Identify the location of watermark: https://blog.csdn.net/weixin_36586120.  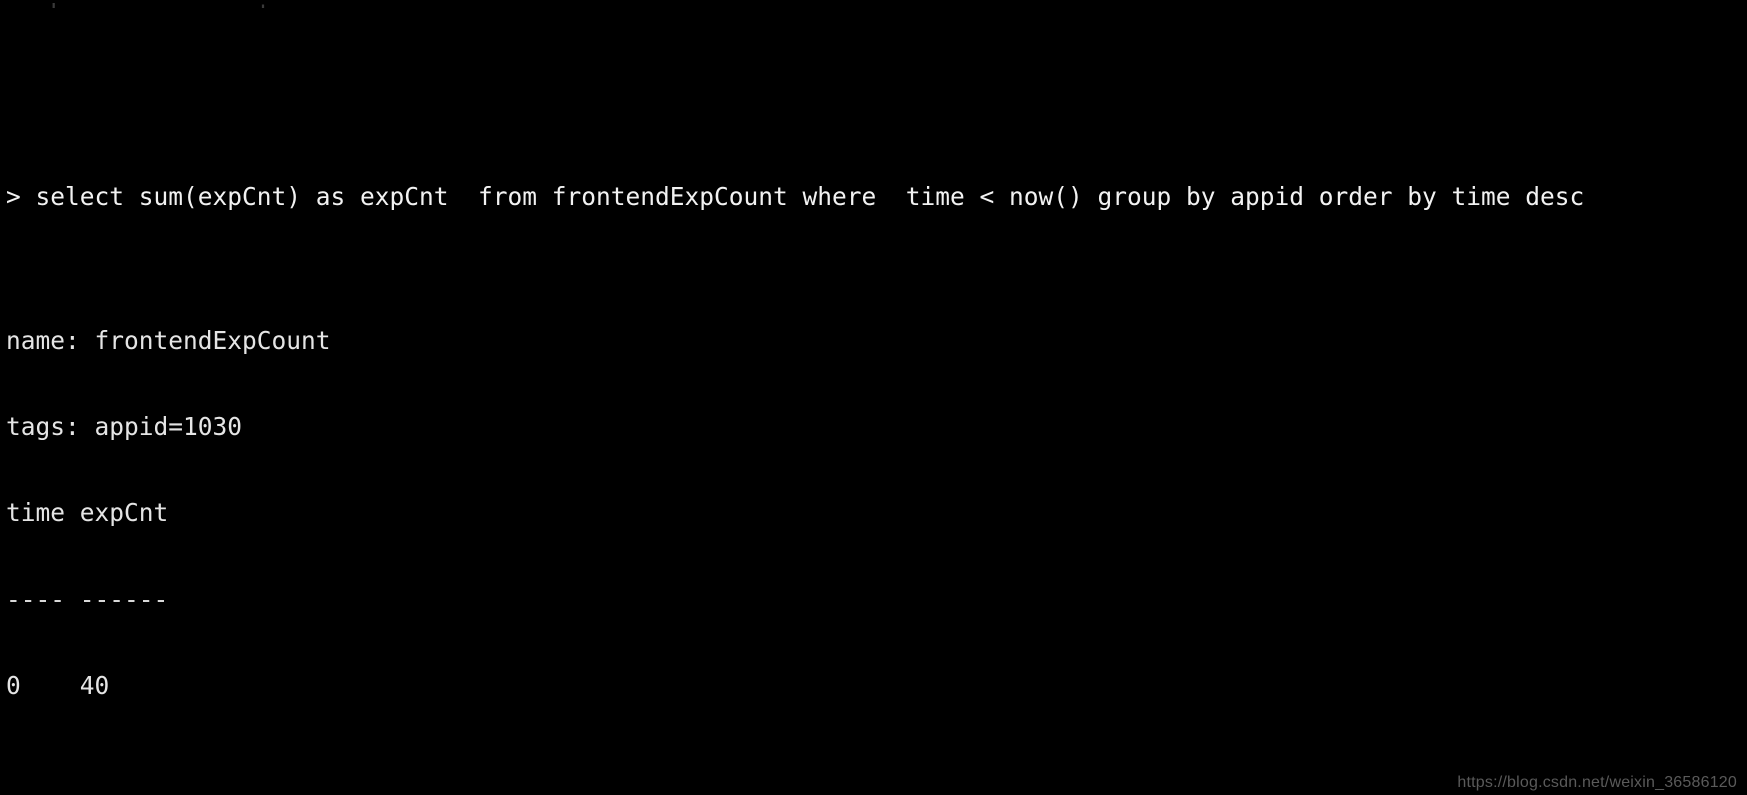
(1597, 782).